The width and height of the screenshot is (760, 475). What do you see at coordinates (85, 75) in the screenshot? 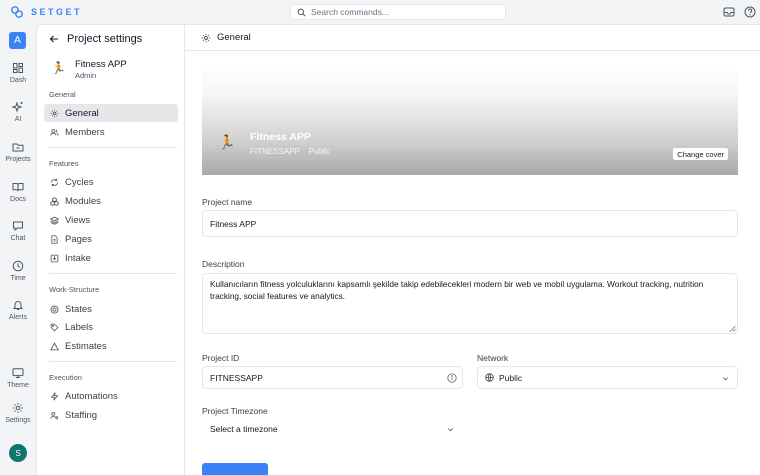
I see `project-role: Admin` at bounding box center [85, 75].